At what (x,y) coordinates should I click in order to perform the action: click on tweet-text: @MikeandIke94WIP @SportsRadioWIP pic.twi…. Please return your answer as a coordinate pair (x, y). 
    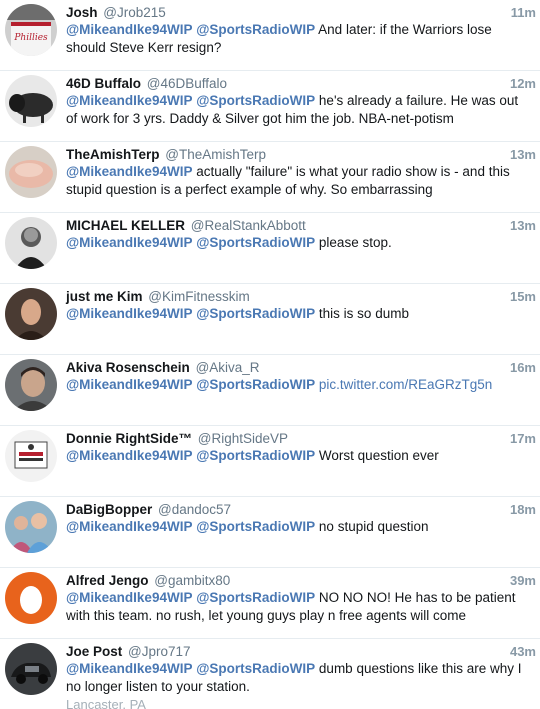
    Looking at the image, I should click on (303, 385).